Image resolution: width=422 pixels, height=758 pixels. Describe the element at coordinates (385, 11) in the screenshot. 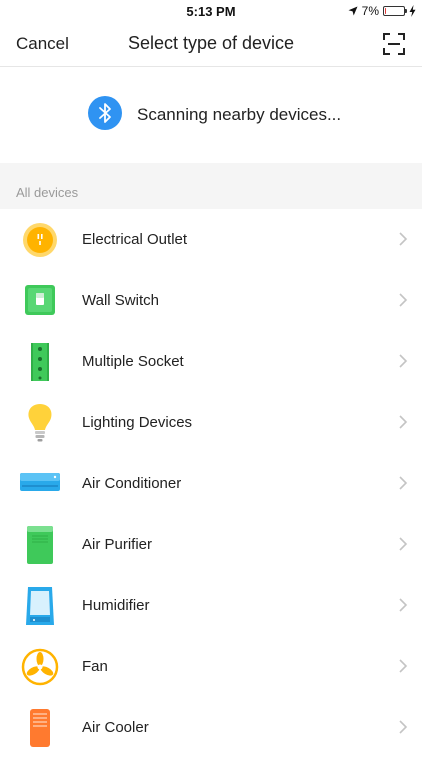

I see `battery-level` at that location.